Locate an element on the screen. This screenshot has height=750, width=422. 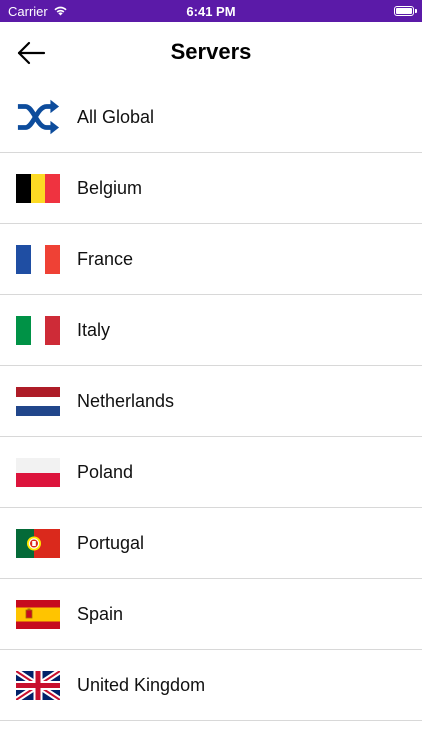
server-row-belgium: Belgium is located at coordinates (211, 188).